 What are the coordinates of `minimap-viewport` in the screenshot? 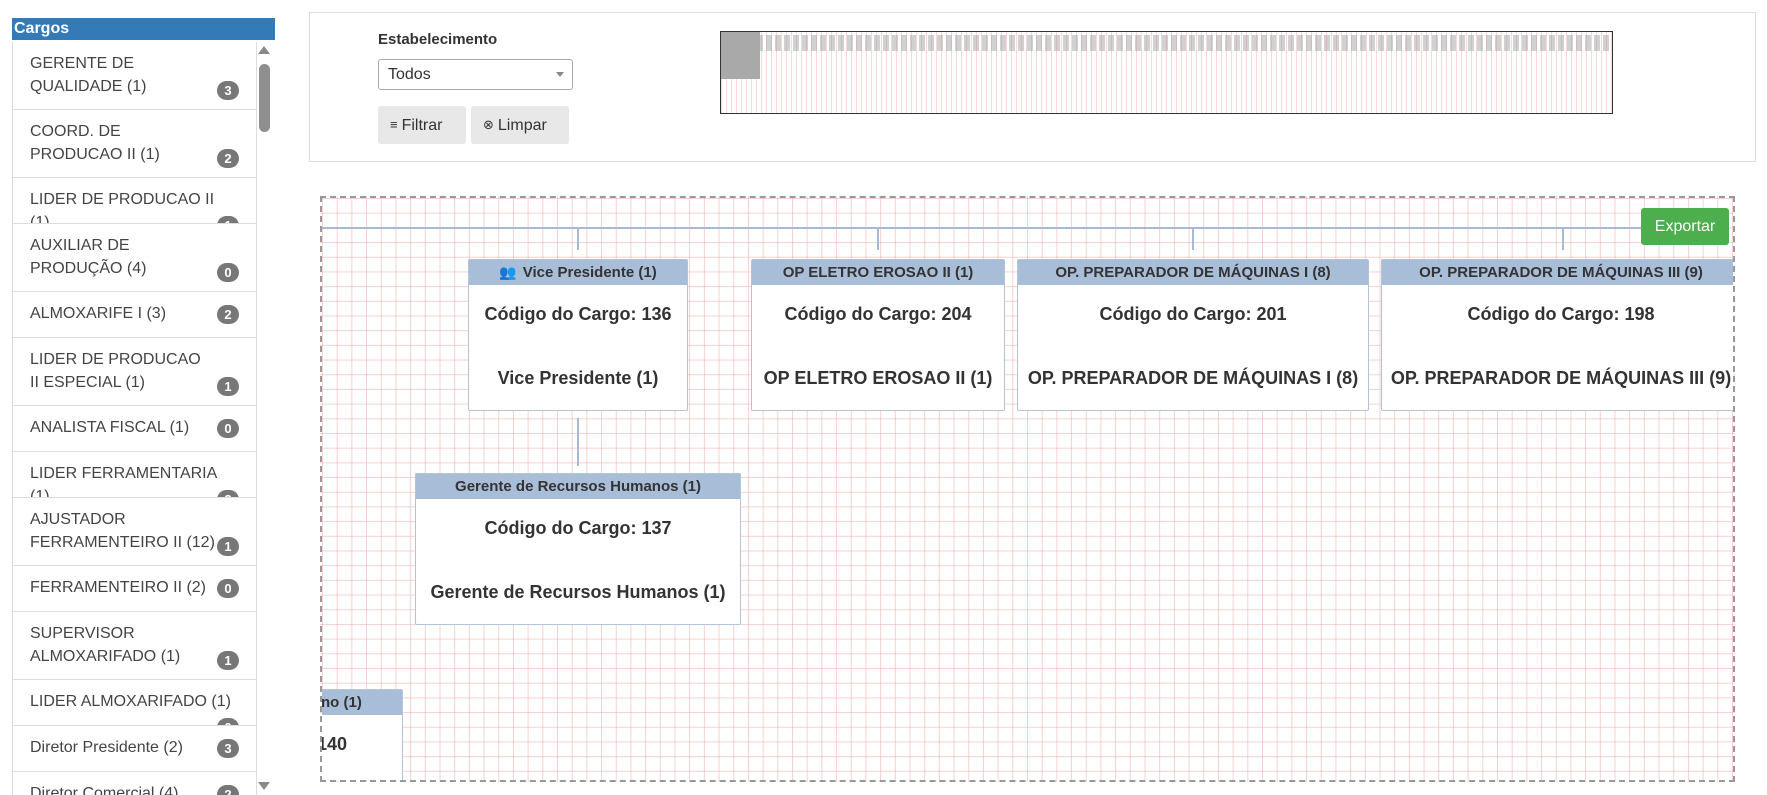 It's located at (740, 55).